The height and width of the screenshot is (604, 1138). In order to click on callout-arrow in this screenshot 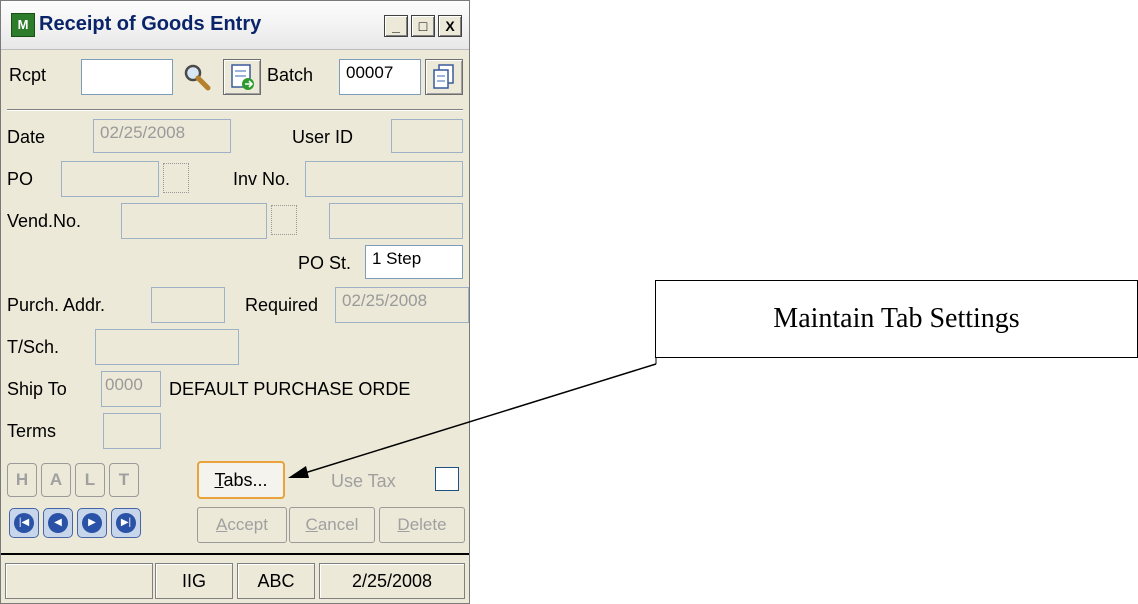, I will do `click(472, 418)`.